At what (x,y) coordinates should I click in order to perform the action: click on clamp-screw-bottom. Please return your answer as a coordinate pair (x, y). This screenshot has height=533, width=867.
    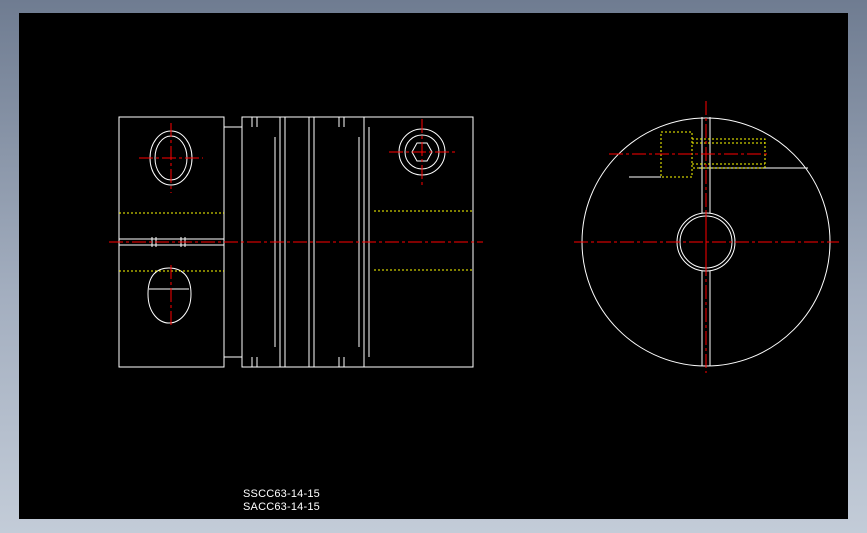
    Looking at the image, I should click on (169, 295).